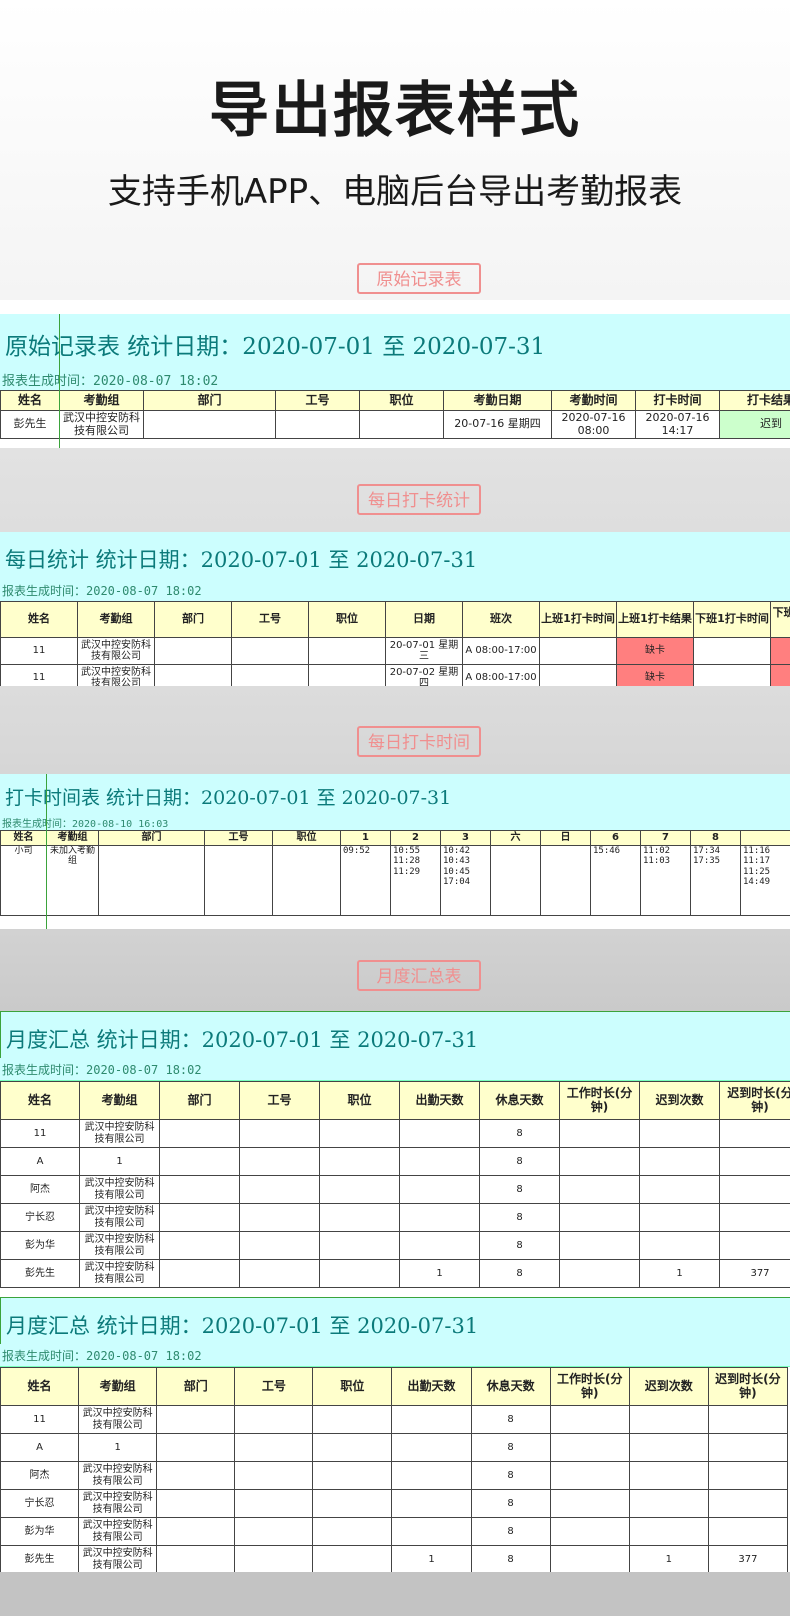 The image size is (790, 1616). I want to click on table-cell: 15:46, so click(615, 880).